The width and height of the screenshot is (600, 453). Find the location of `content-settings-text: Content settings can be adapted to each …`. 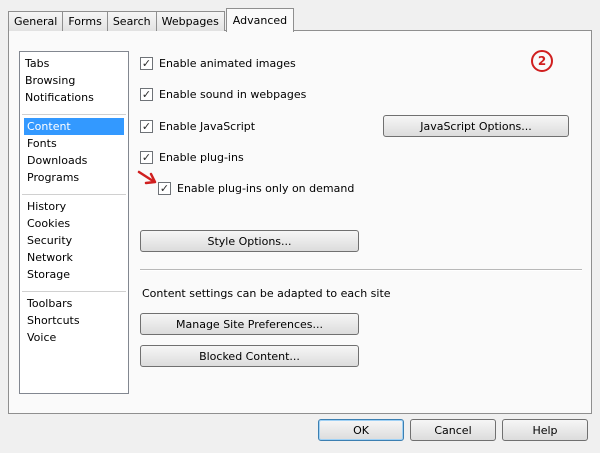

content-settings-text: Content settings can be adapted to each … is located at coordinates (266, 293).